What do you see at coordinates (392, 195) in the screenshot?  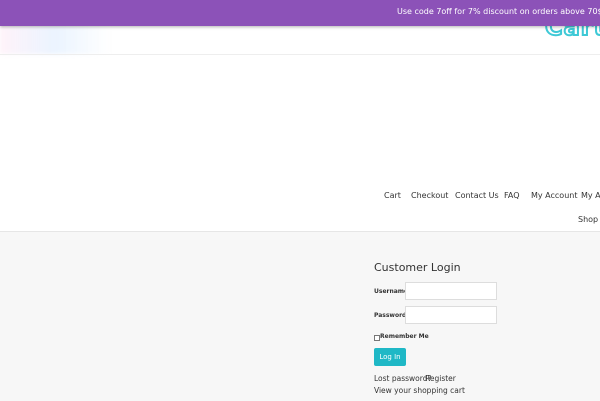 I see `nav-item-cart: Cart` at bounding box center [392, 195].